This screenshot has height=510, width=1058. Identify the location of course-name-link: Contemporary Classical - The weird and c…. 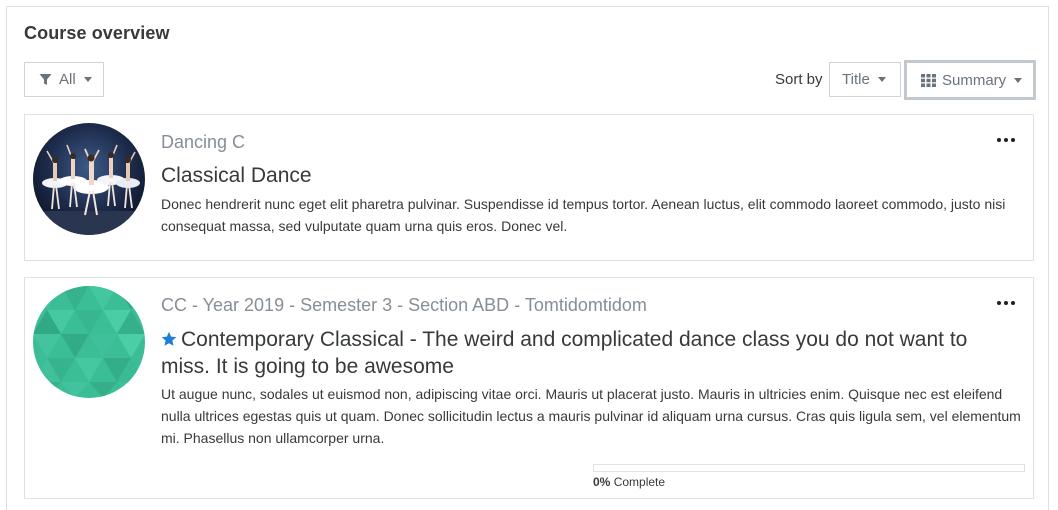
(571, 353).